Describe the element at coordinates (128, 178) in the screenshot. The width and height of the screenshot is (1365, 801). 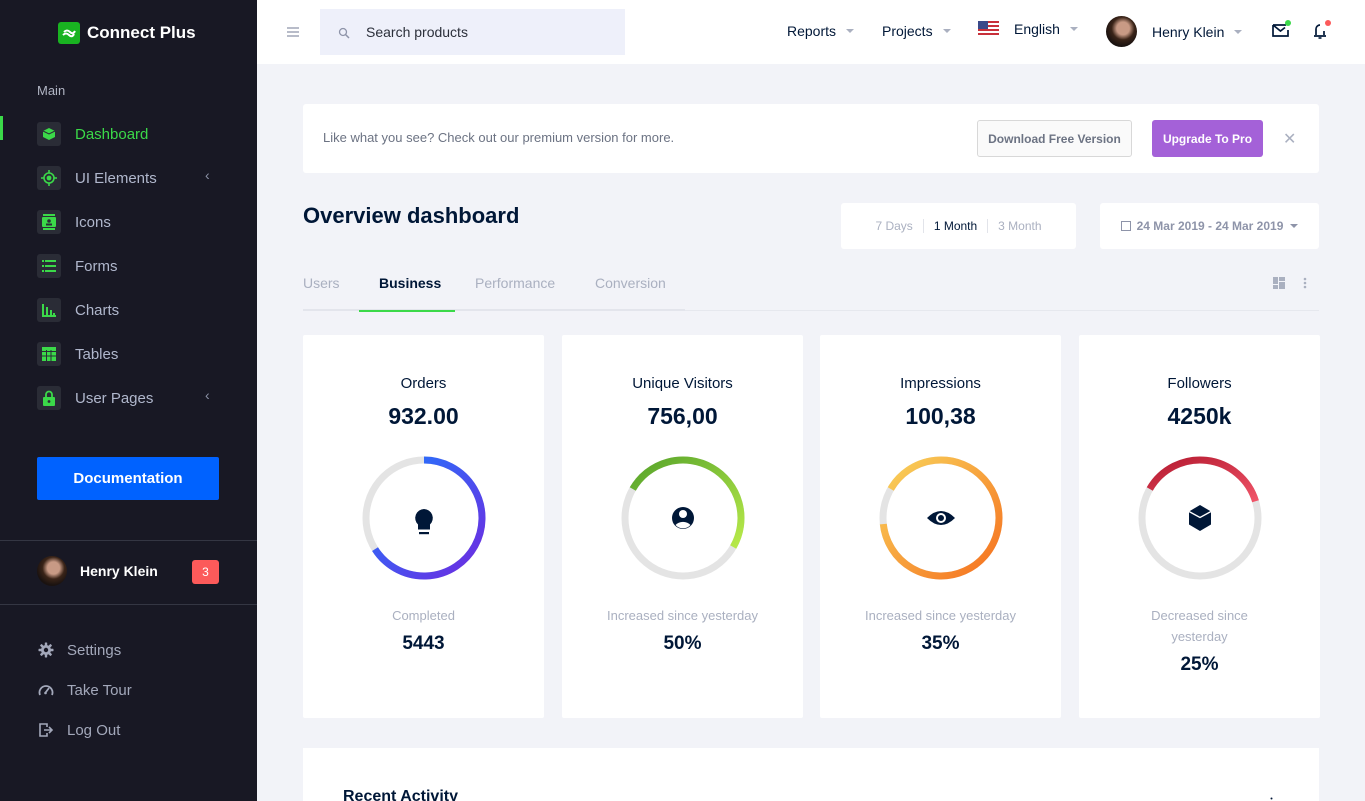
I see `sidebar-item-ui-elements: UI Elements ‹` at that location.